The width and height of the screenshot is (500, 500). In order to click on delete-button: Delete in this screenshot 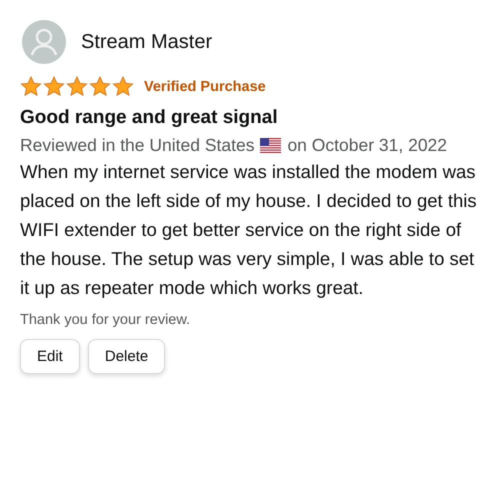, I will do `click(127, 356)`.